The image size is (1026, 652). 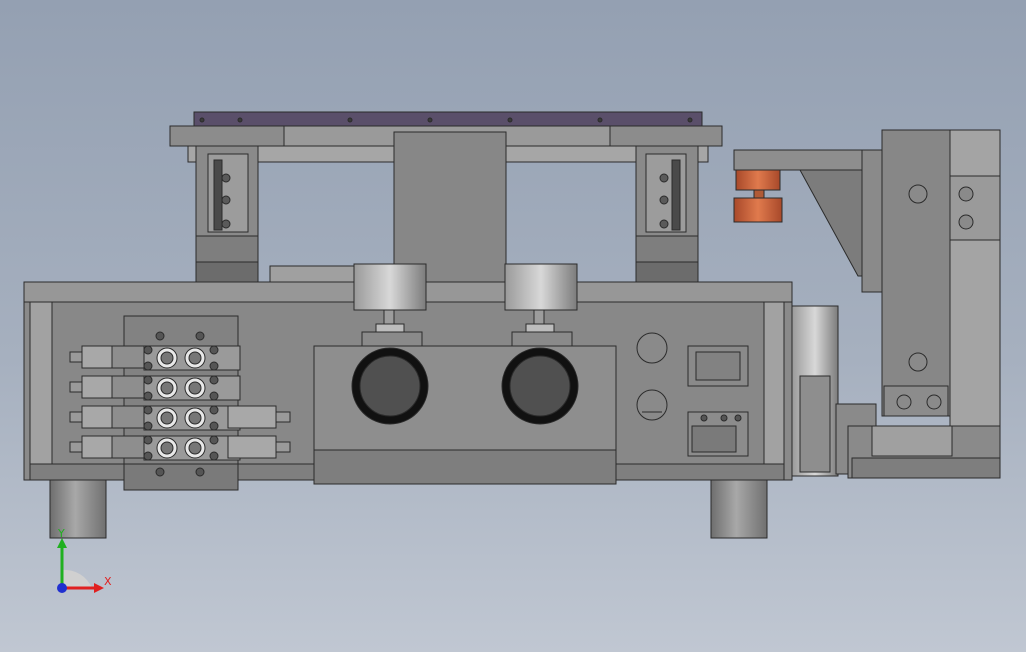 What do you see at coordinates (465, 415) in the screenshot?
I see `bore-block` at bounding box center [465, 415].